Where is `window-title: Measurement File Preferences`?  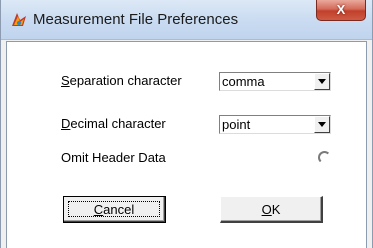
window-title: Measurement File Preferences is located at coordinates (136, 19).